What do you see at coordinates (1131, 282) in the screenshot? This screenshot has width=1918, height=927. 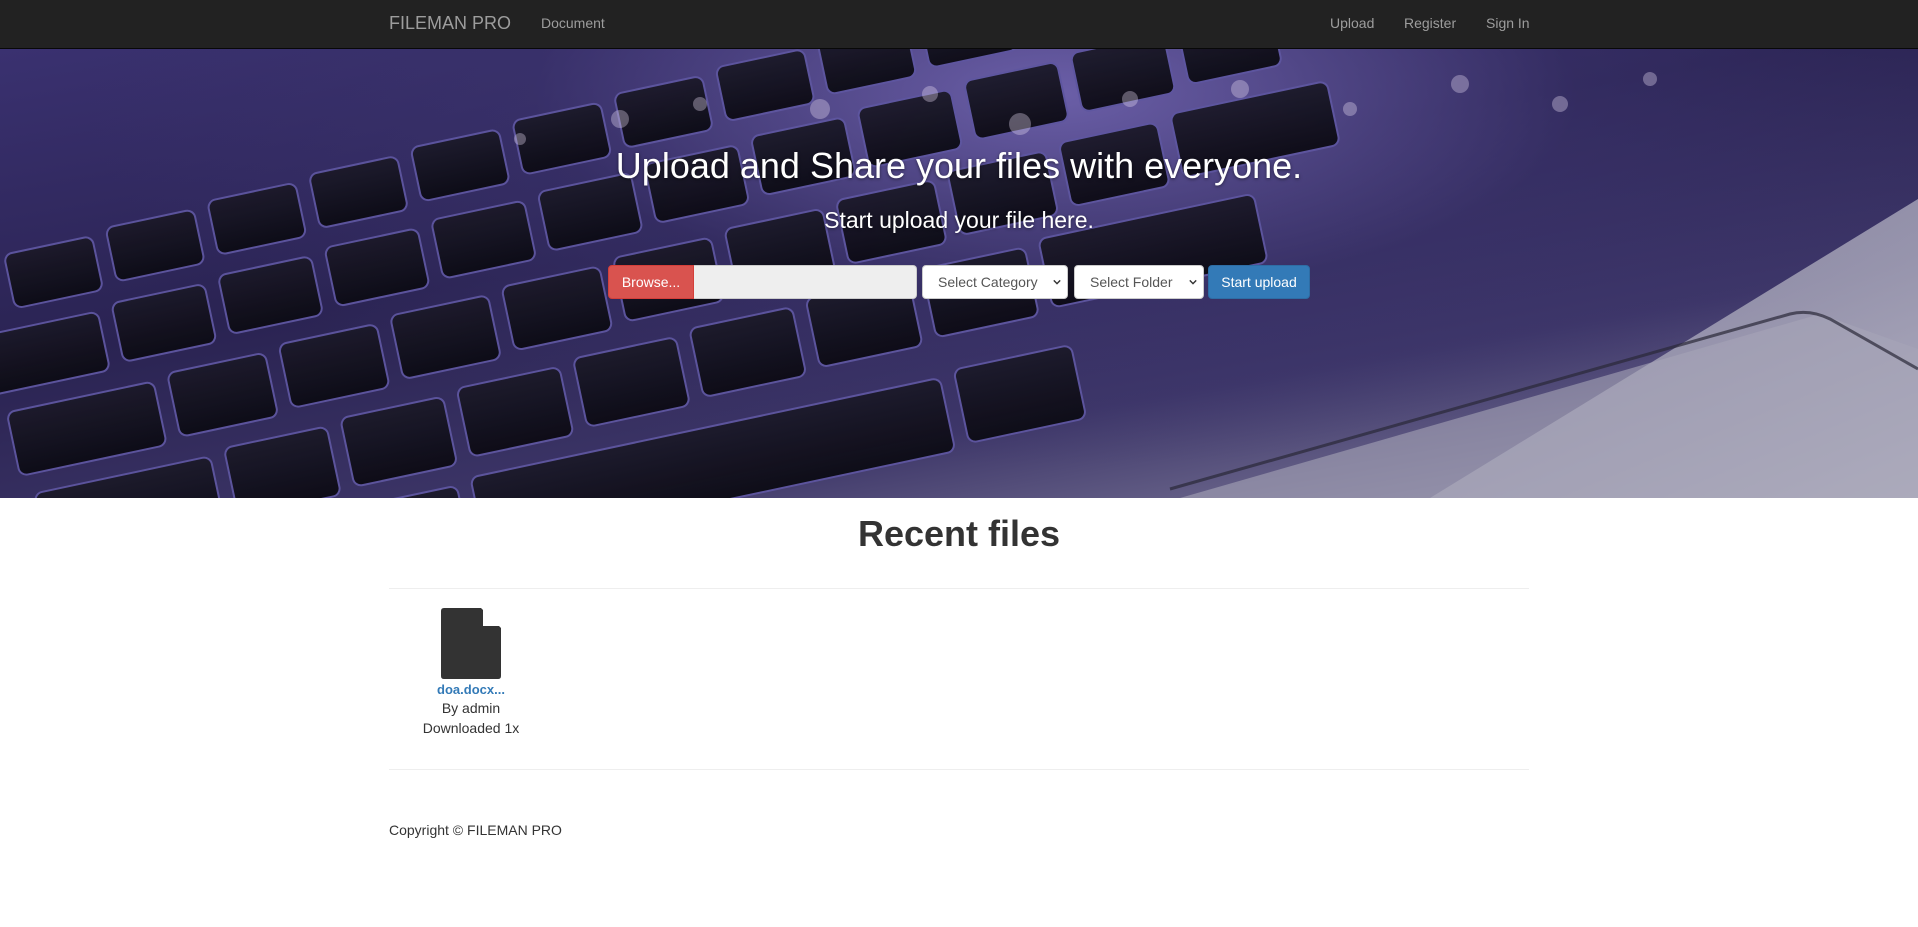 I see `folder-select-value: Select Folder` at bounding box center [1131, 282].